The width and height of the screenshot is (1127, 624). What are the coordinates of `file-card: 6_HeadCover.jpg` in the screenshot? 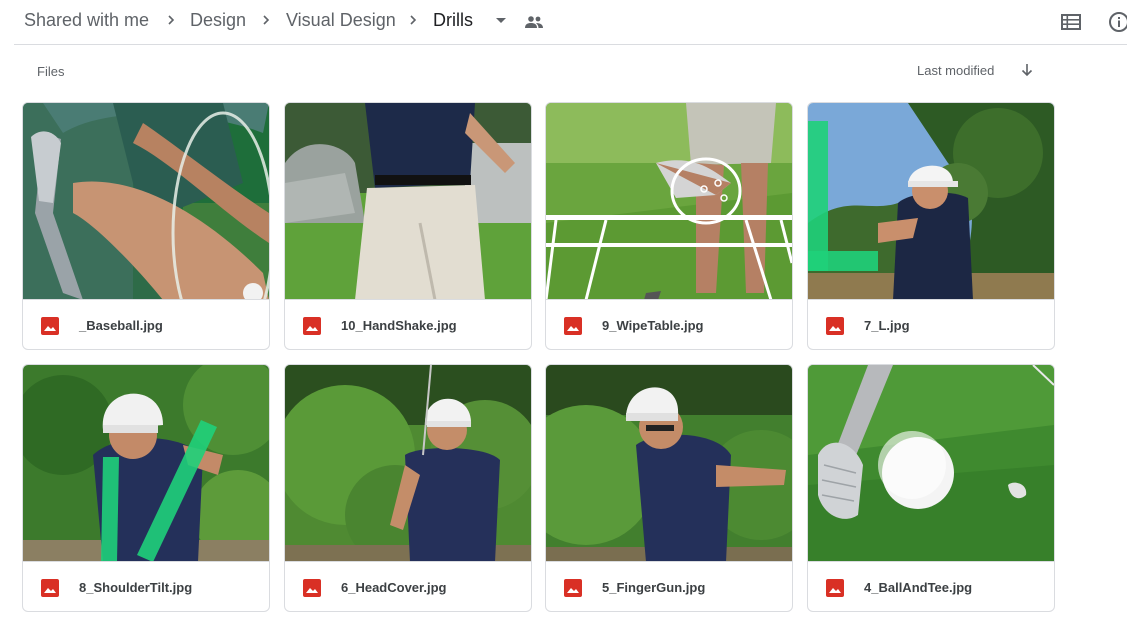 It's located at (408, 488).